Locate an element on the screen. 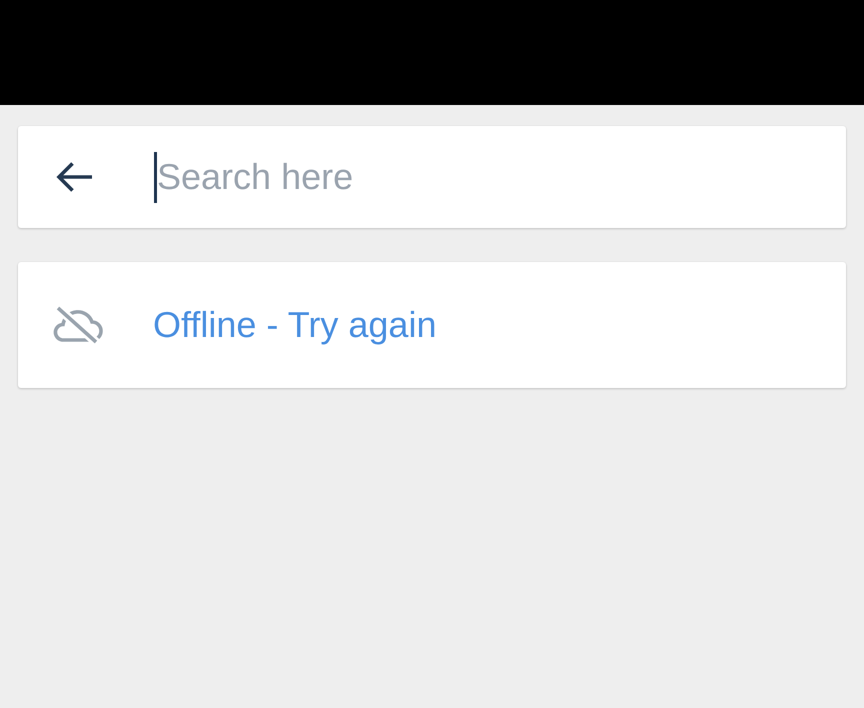  cloud-off-icon is located at coordinates (77, 325).